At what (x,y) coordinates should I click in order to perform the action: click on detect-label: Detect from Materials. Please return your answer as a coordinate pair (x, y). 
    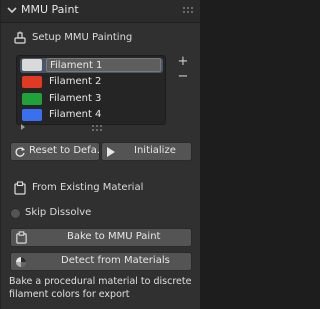
    Looking at the image, I should click on (115, 260).